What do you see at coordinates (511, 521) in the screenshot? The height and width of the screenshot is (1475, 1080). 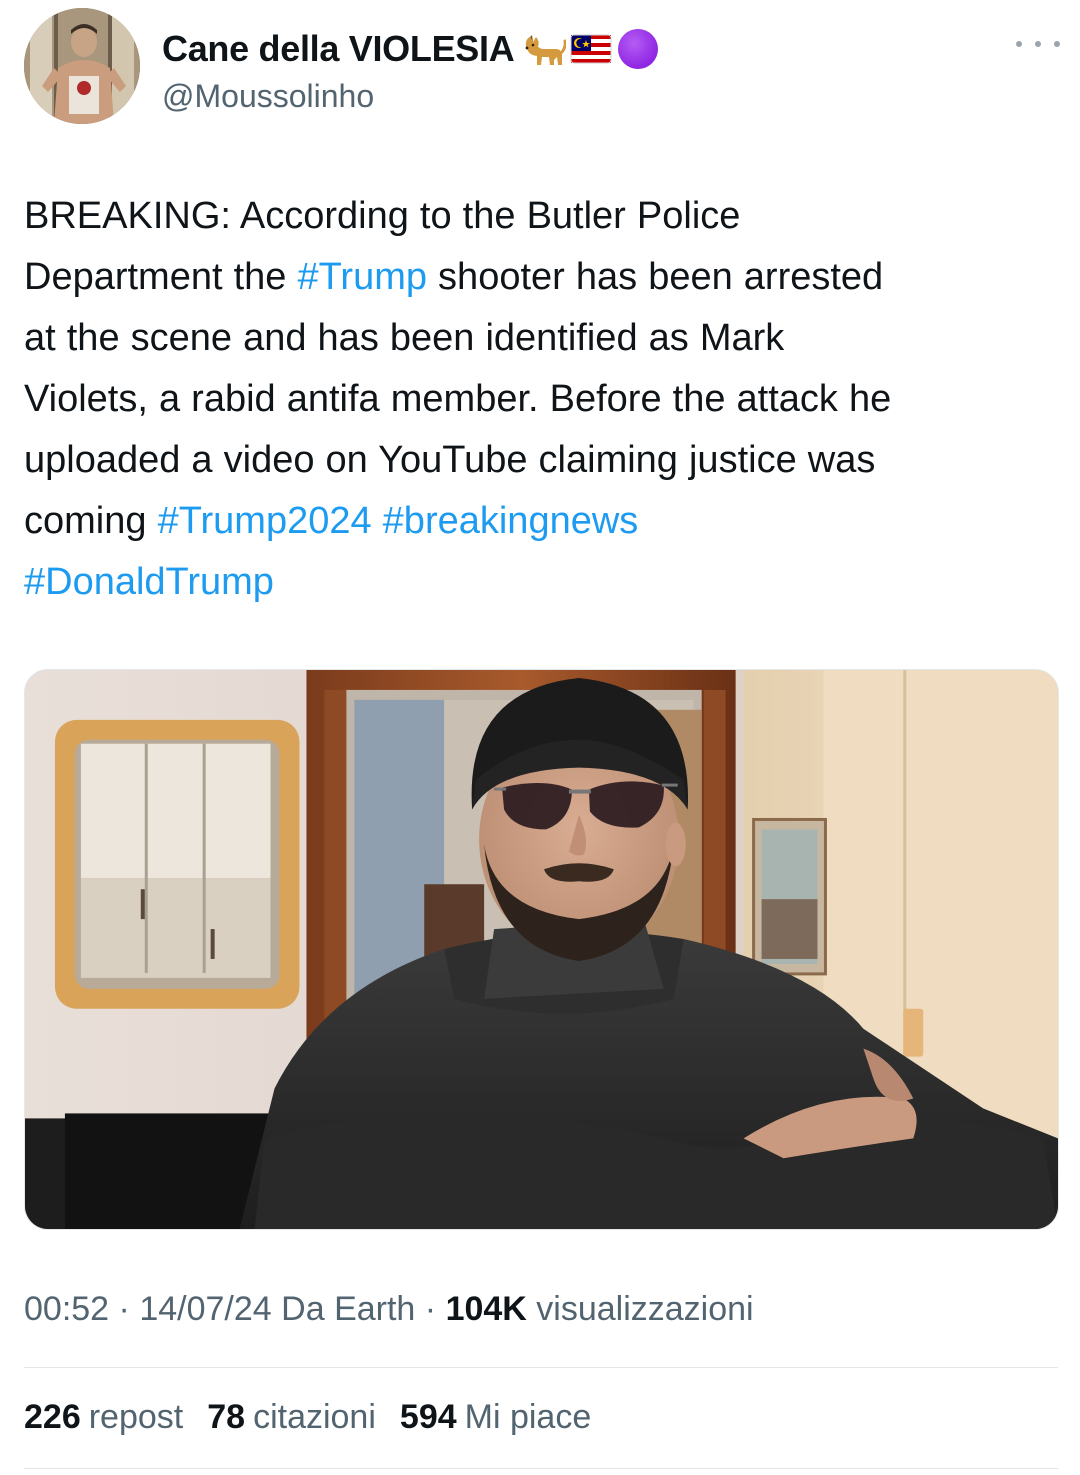 I see `hashtag-link: #breakingnews` at bounding box center [511, 521].